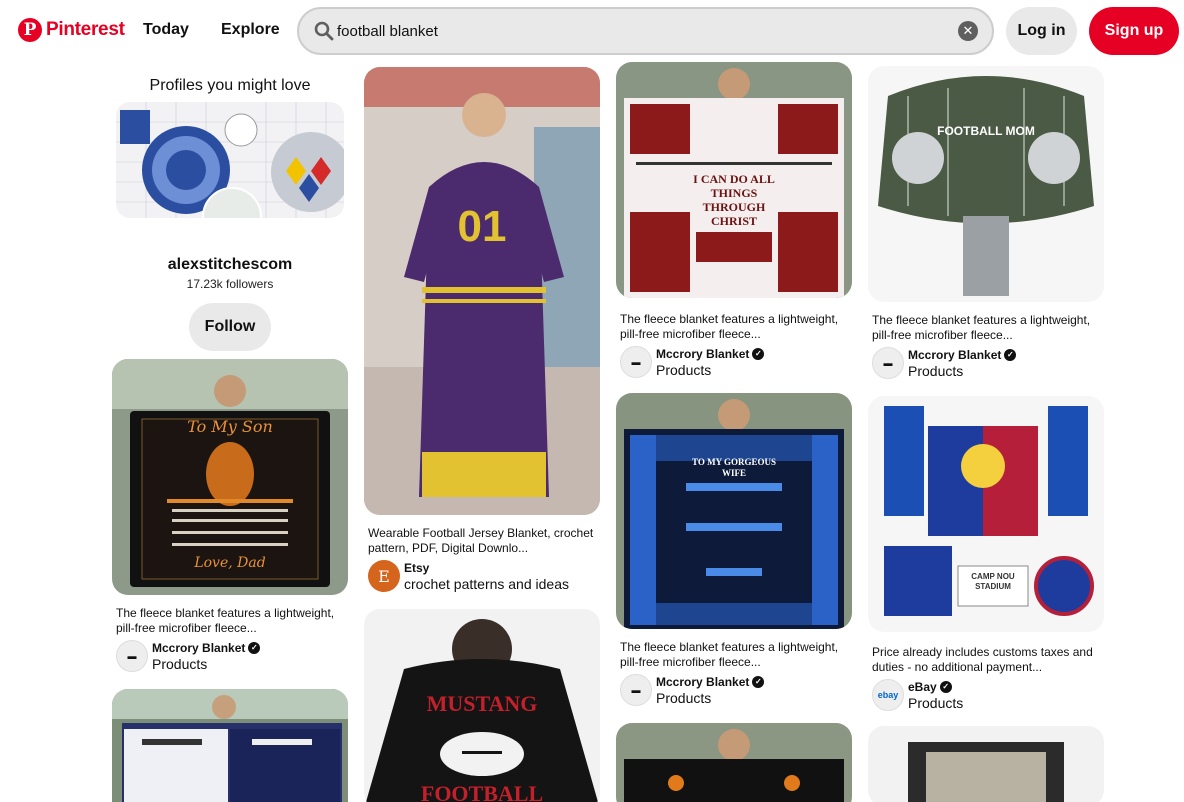 This screenshot has width=1184, height=802. I want to click on pin-card-photo-blanket, so click(986, 764).